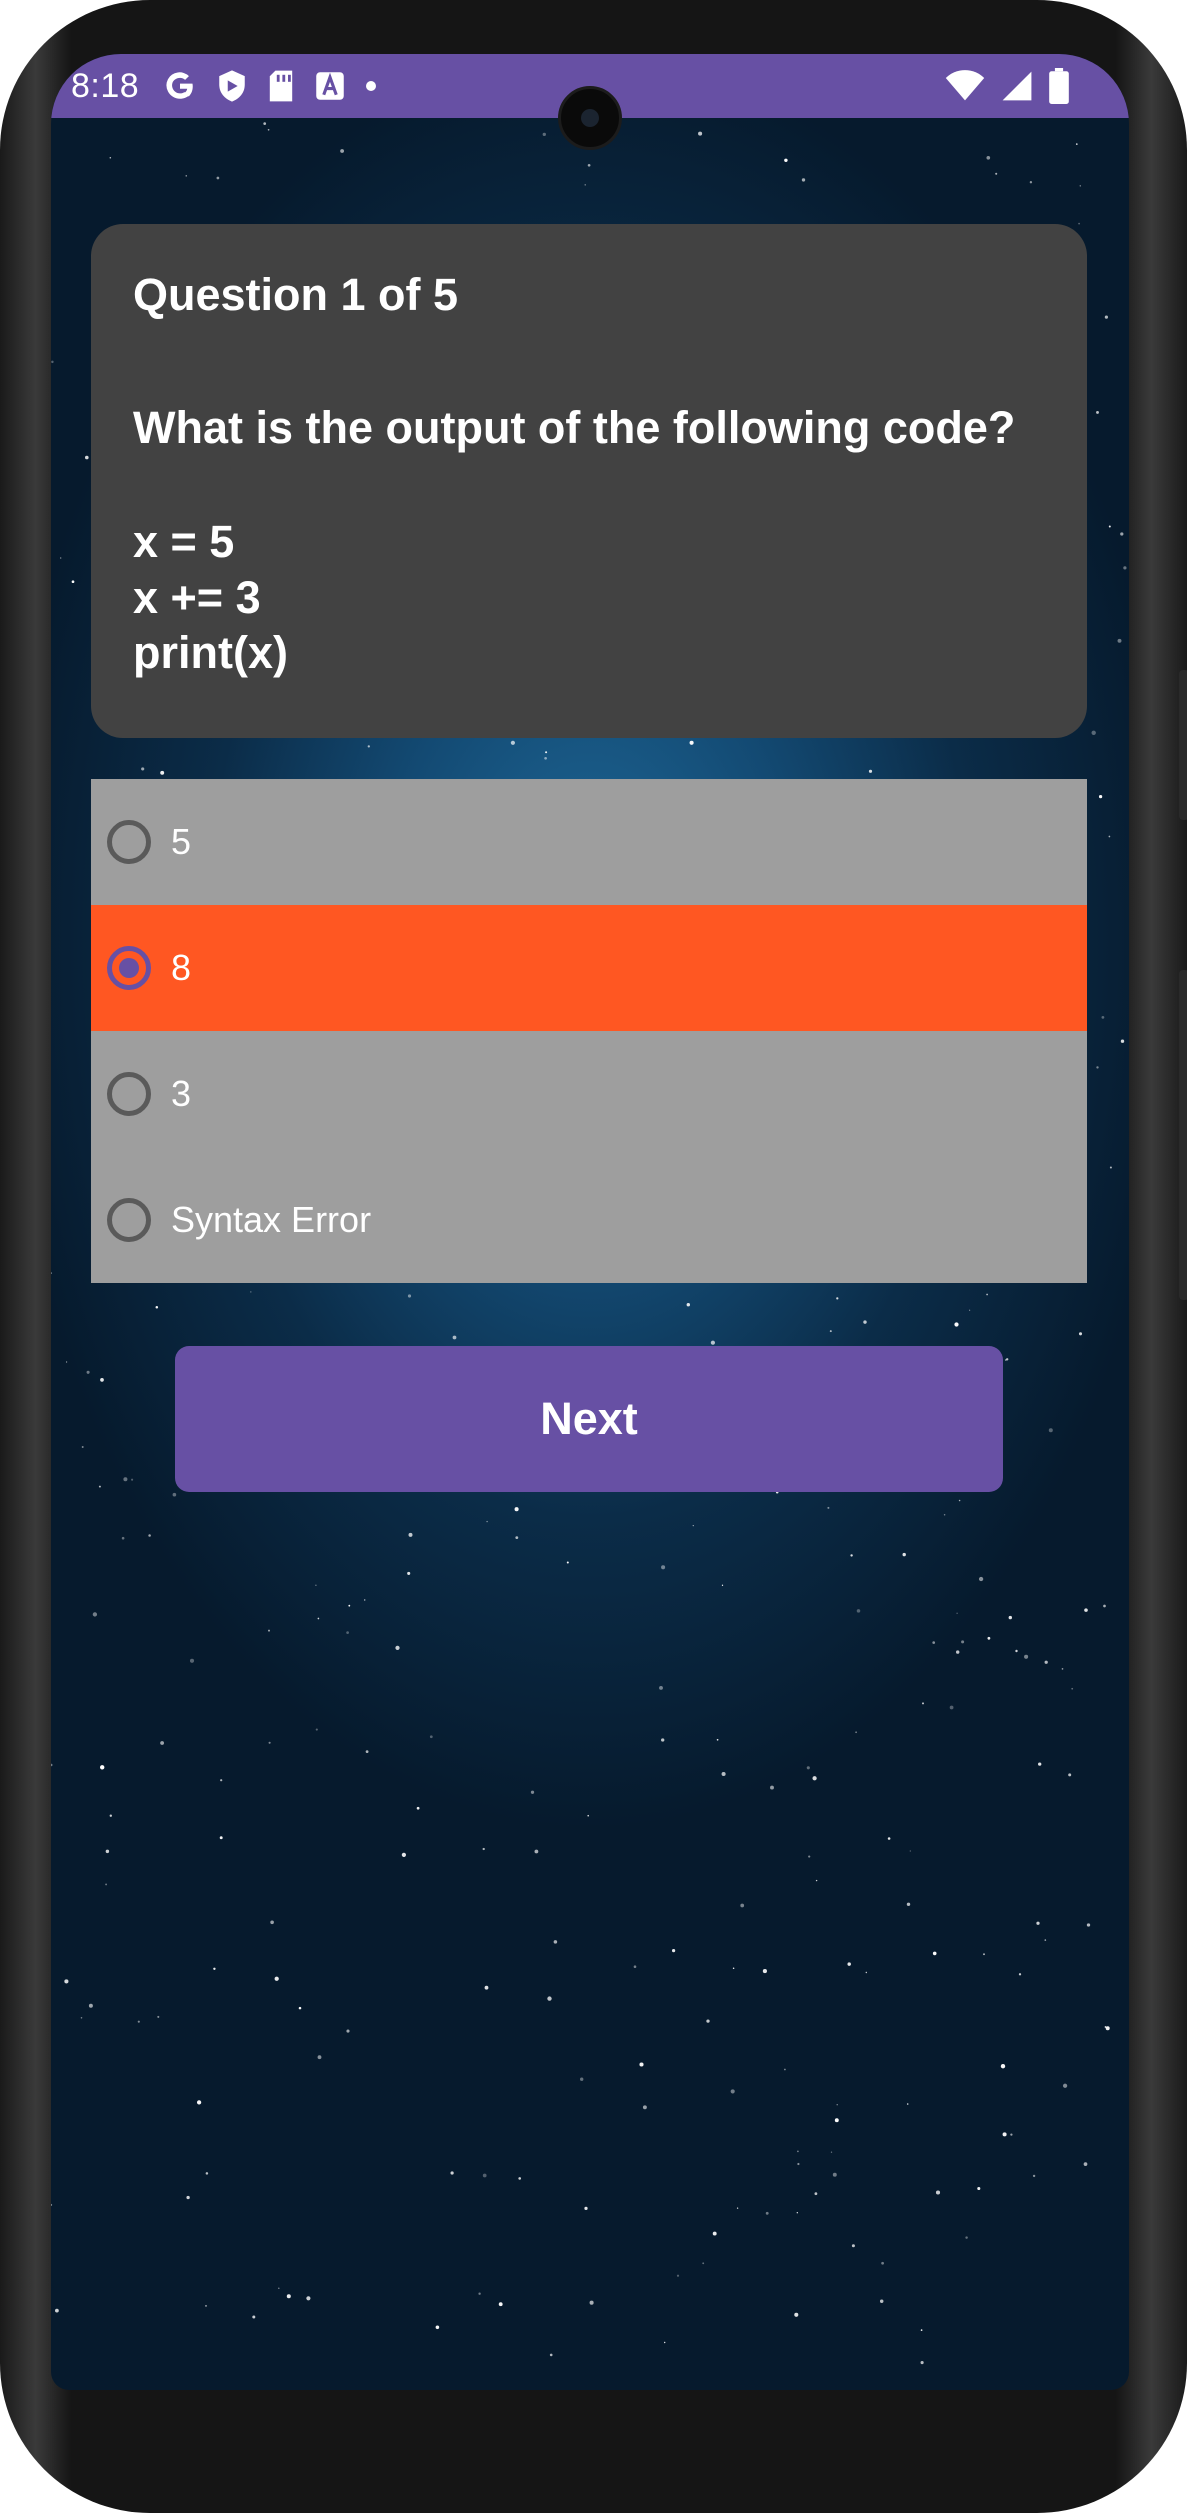 This screenshot has height=2513, width=1187. Describe the element at coordinates (232, 86) in the screenshot. I see `shield-icon` at that location.